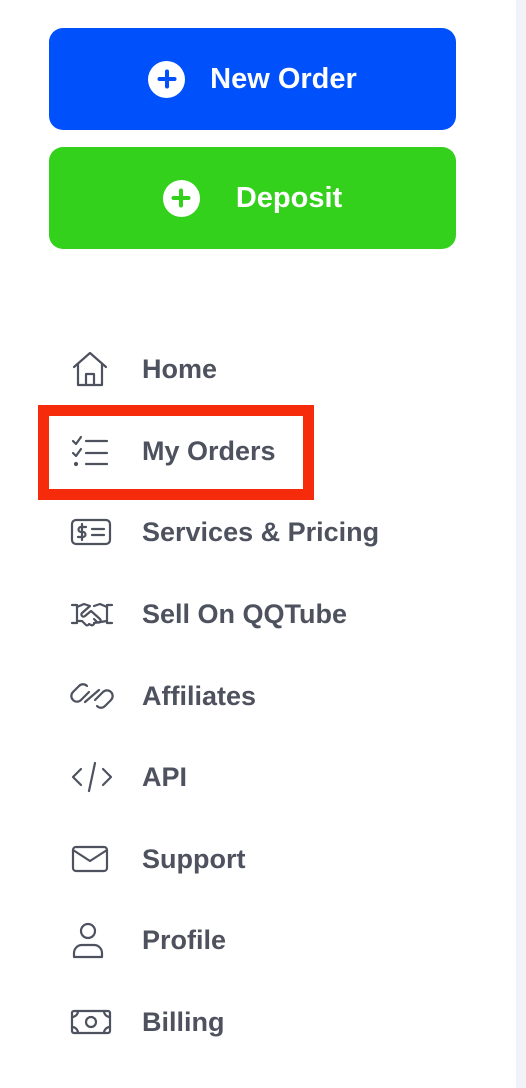  What do you see at coordinates (521, 544) in the screenshot?
I see `content-edge` at bounding box center [521, 544].